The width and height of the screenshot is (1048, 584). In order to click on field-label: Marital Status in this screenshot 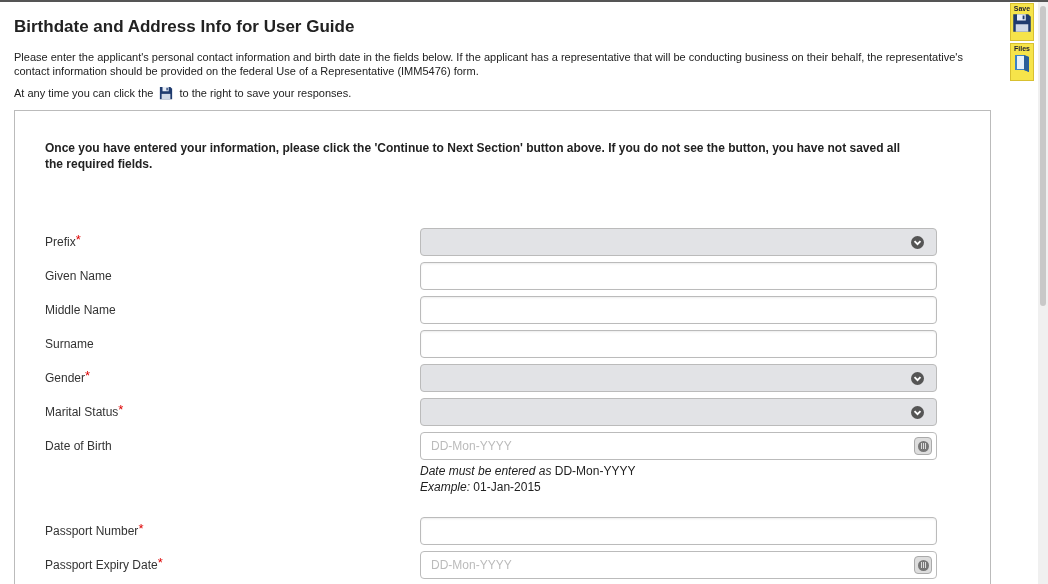, I will do `click(82, 412)`.